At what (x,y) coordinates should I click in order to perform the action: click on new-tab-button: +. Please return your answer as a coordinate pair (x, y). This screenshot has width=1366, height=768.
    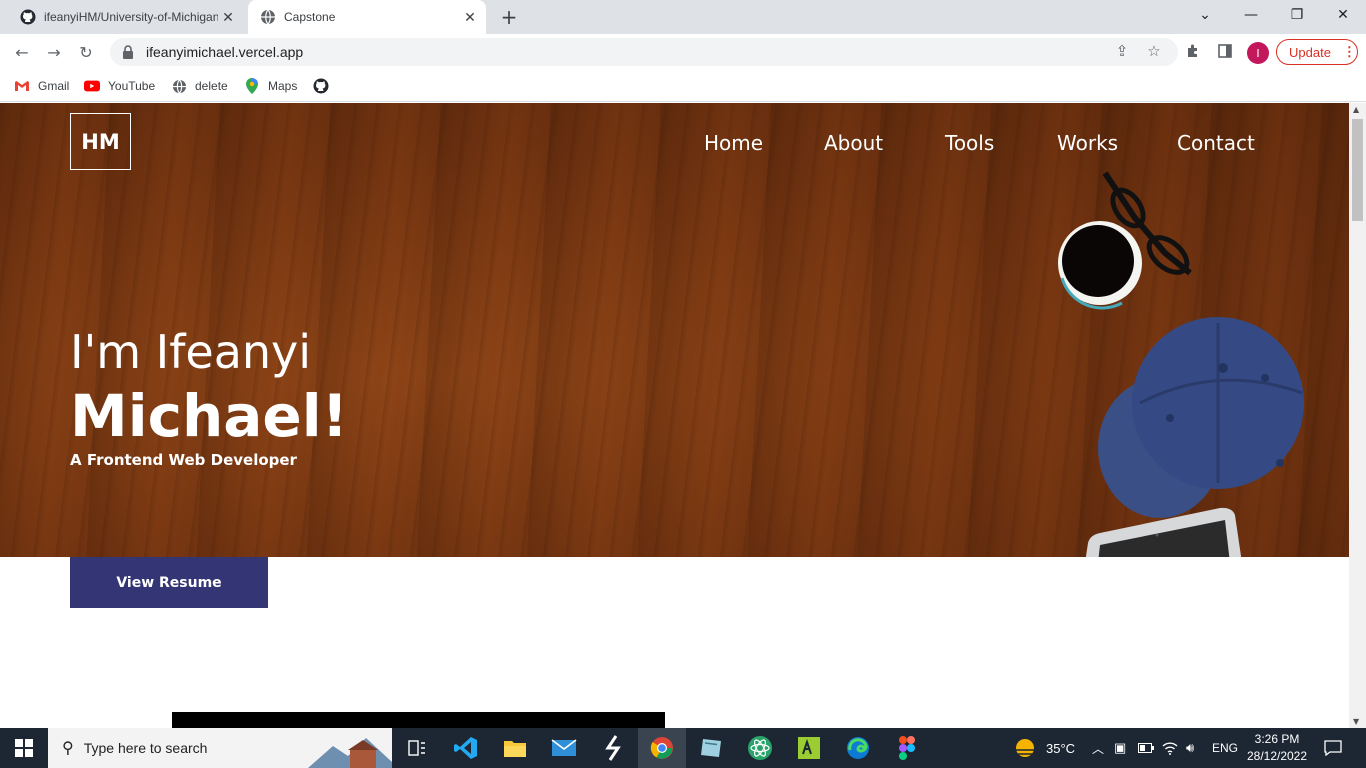
    Looking at the image, I should click on (509, 17).